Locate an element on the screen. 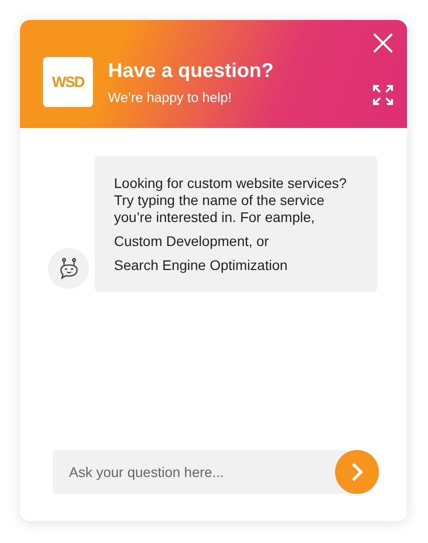  message-text: Looking for custom website services? Try typing the name of the service you’re interested in. For eample, is located at coordinates (231, 200).